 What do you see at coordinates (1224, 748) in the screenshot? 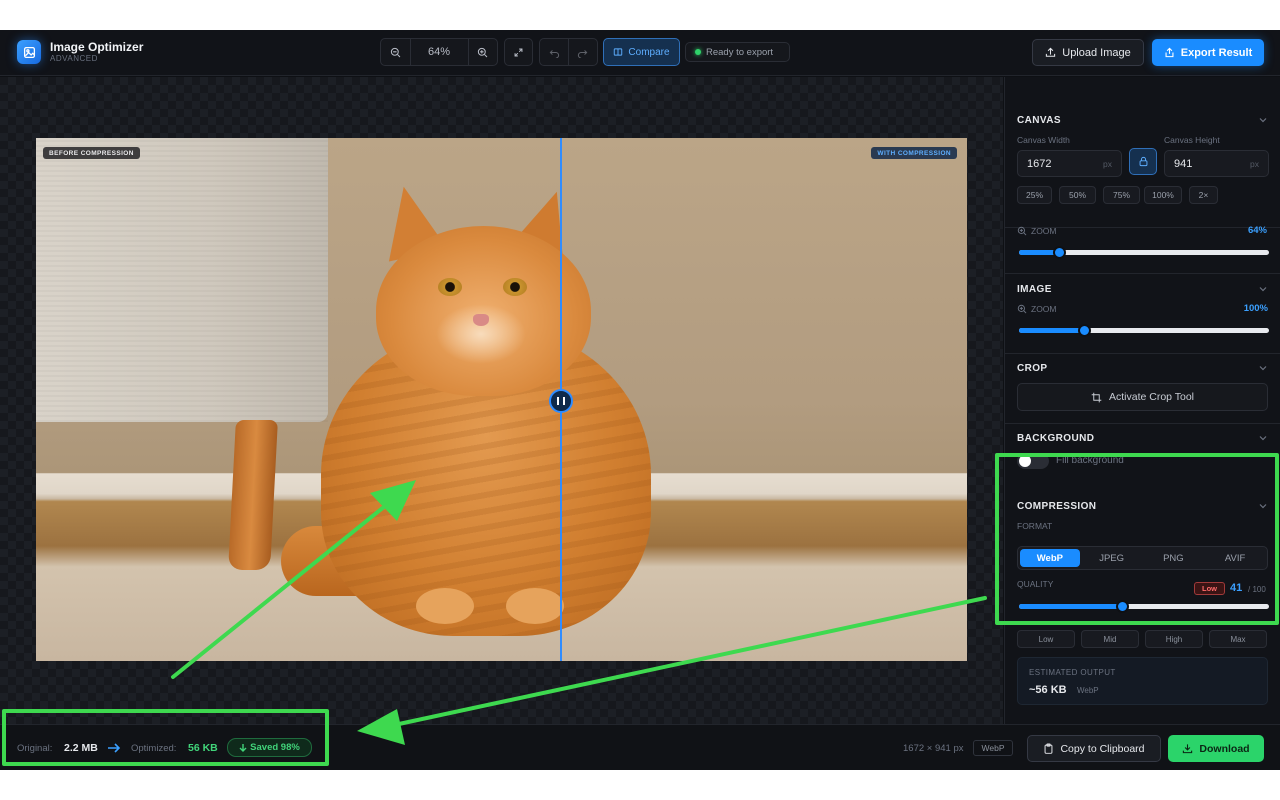
I see `download-label: Download` at bounding box center [1224, 748].